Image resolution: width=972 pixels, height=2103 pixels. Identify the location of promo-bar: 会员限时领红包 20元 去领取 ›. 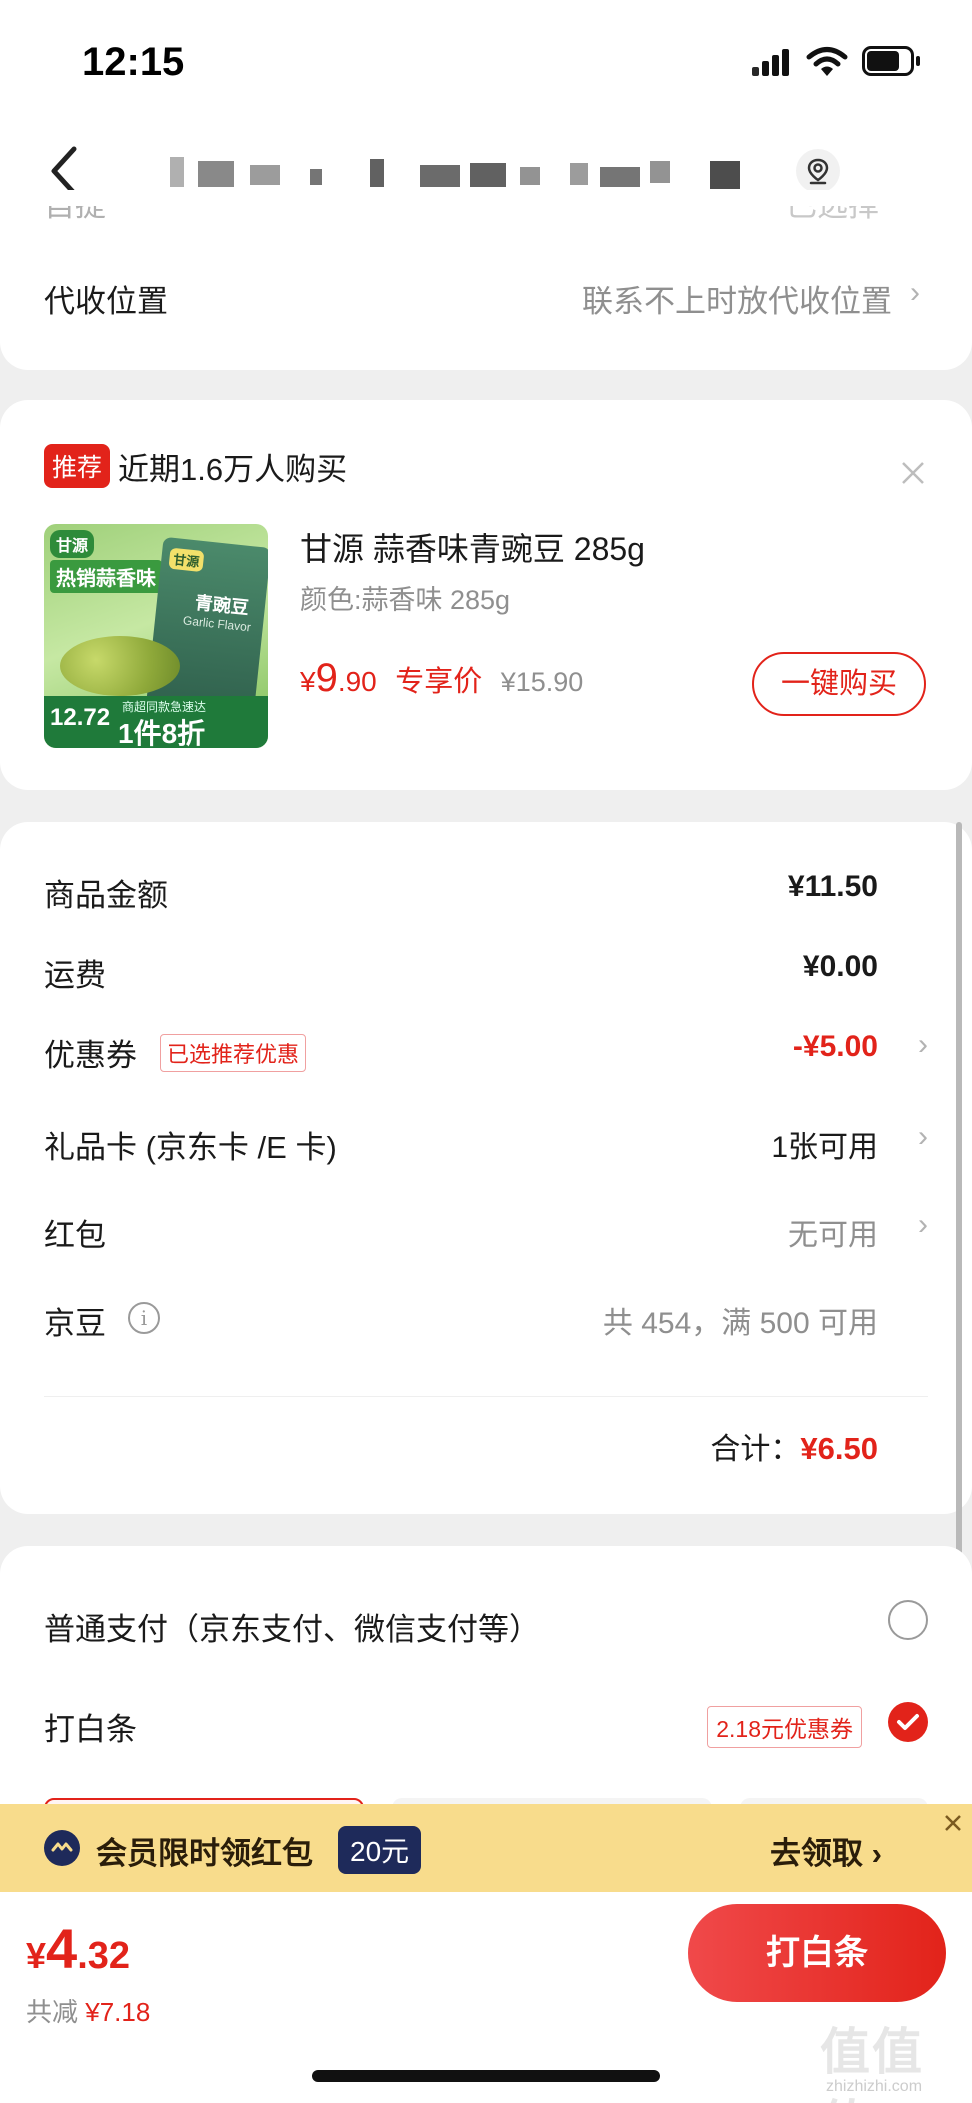
(486, 1848).